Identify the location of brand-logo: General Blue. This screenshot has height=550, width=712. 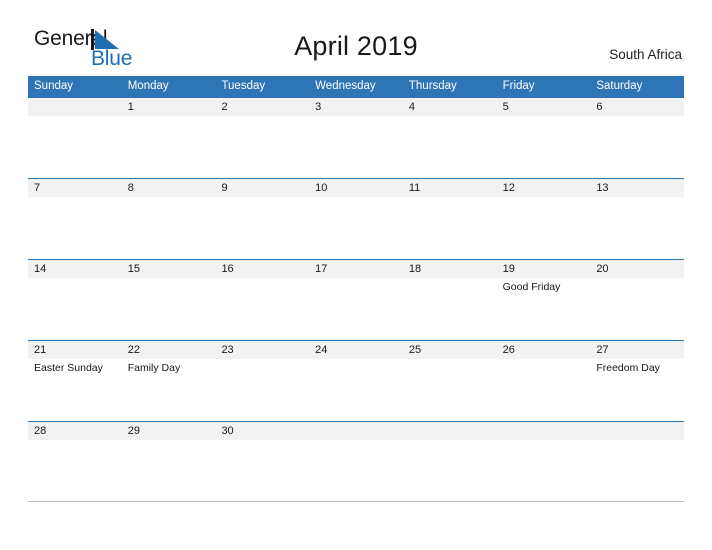
(114, 50).